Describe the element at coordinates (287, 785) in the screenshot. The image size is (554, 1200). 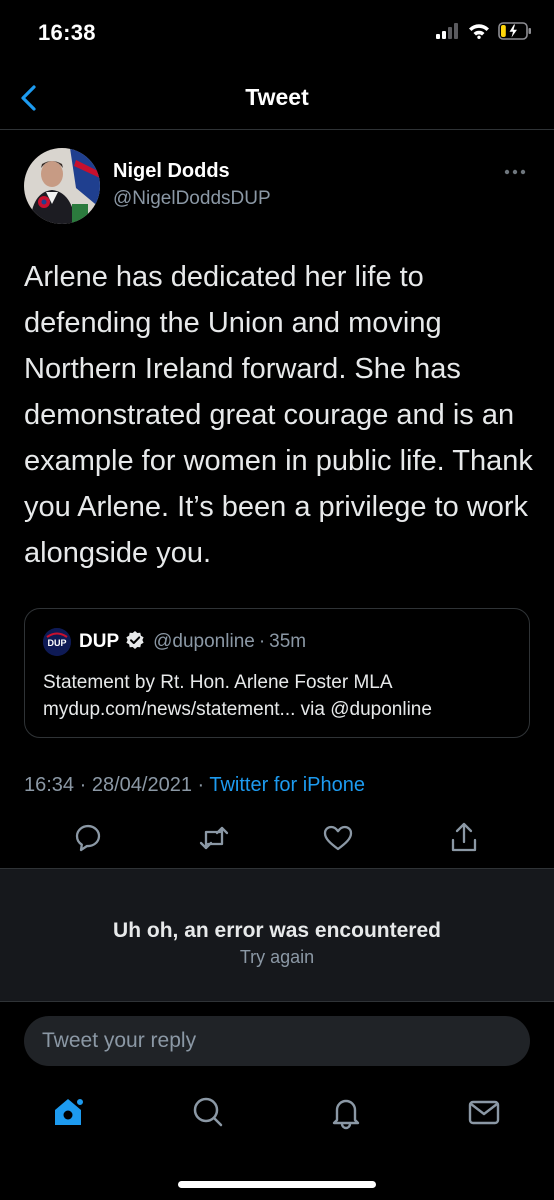
I see `tweet-source-link: Twitter for iPhone` at that location.